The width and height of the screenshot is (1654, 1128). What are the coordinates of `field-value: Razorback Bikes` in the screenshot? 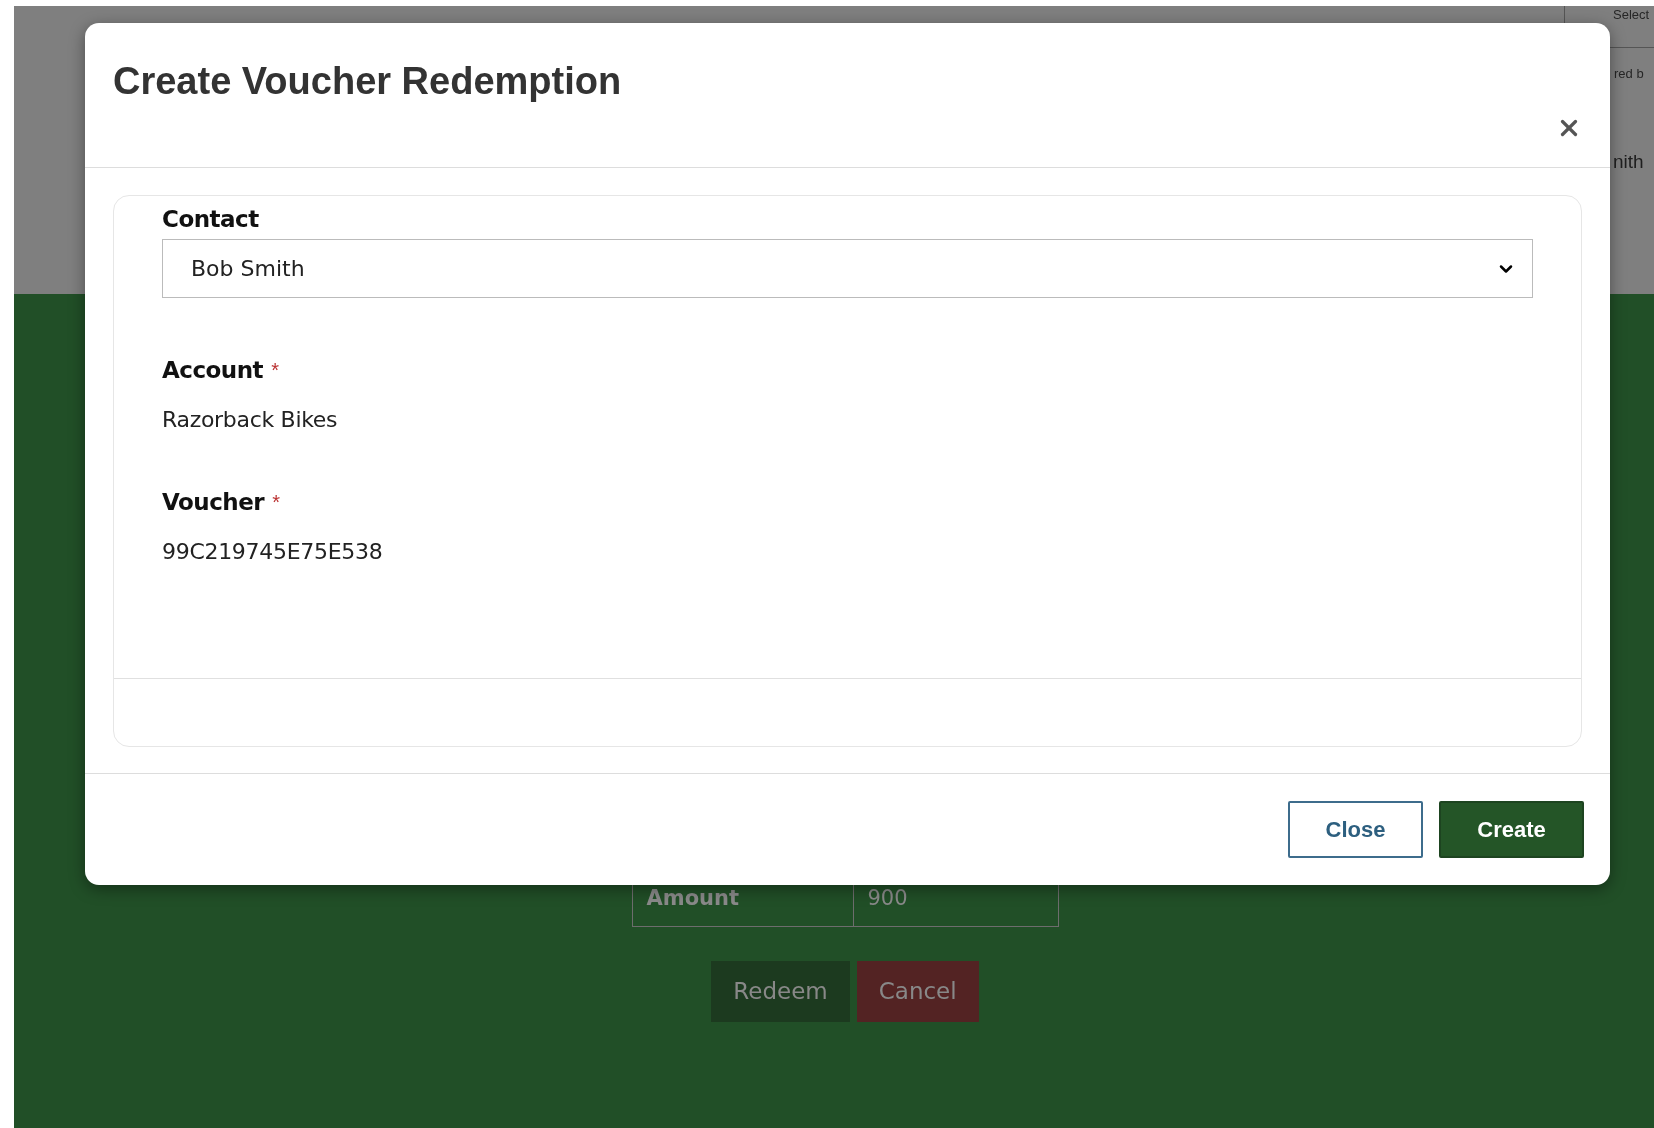 It's located at (250, 419).